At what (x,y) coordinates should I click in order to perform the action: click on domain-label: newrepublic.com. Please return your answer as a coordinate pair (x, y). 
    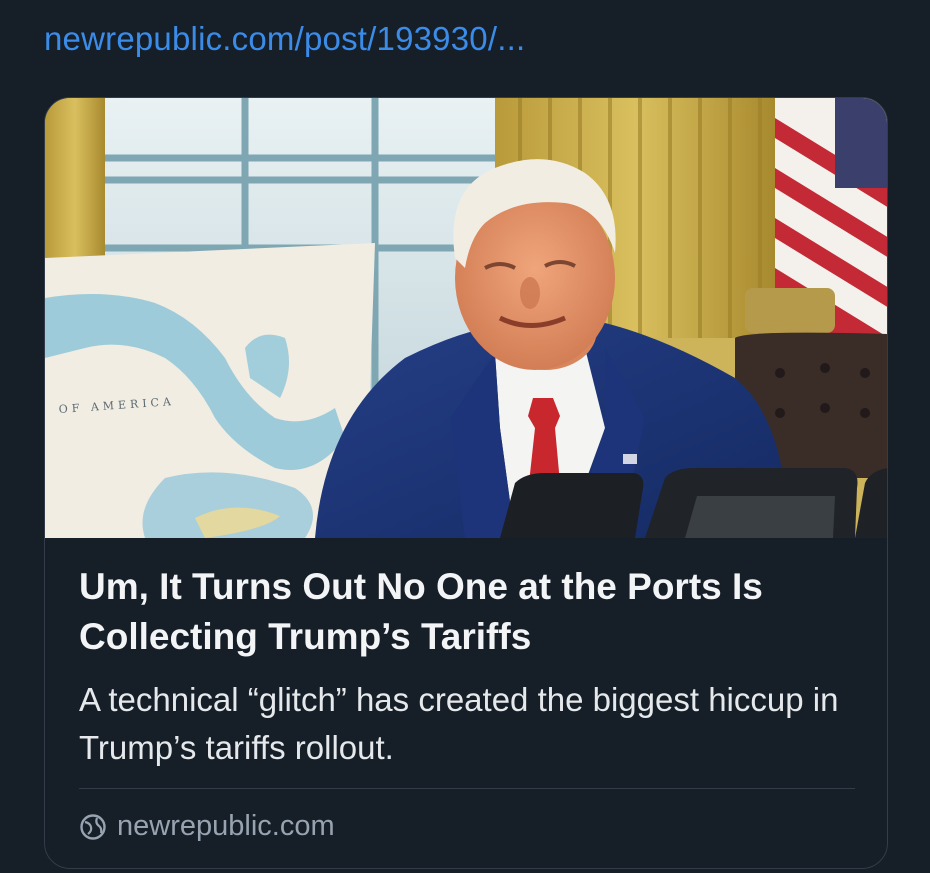
    Looking at the image, I should click on (226, 826).